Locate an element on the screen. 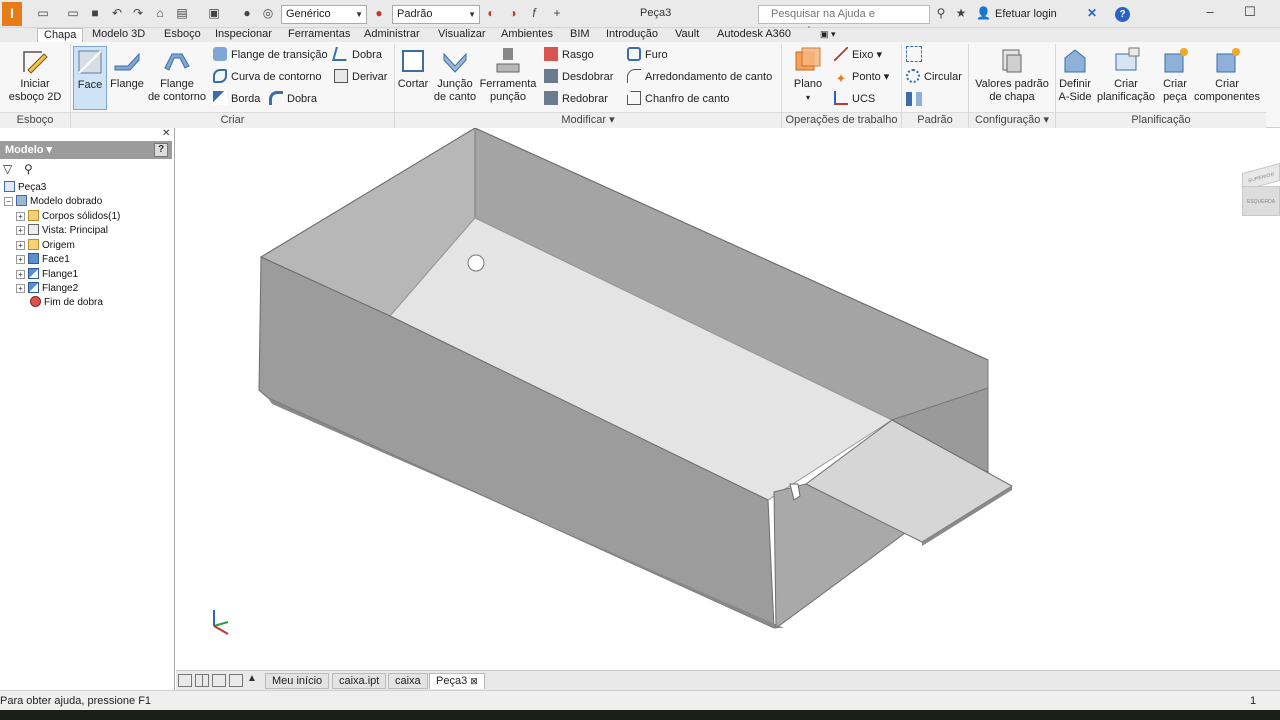  face-button: Face is located at coordinates (90, 78).